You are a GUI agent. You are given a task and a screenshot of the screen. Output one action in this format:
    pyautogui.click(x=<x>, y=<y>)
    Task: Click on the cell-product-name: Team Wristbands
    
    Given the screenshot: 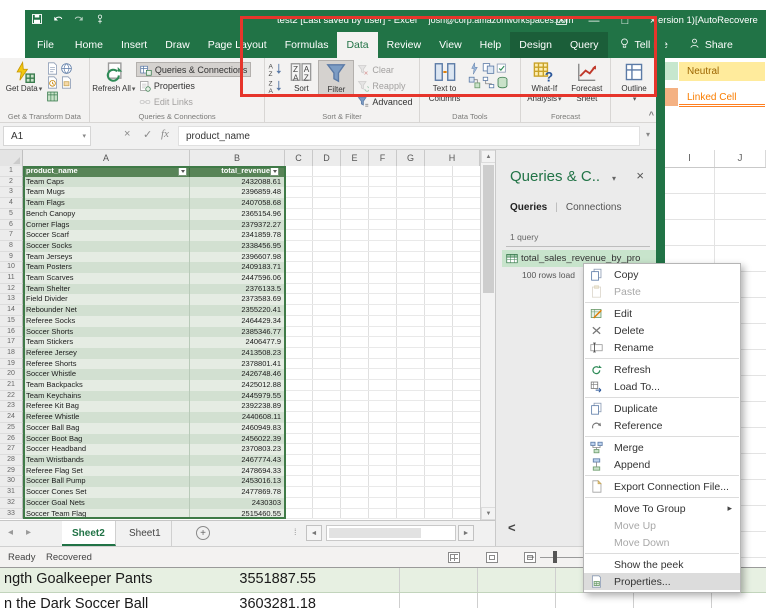 What is the action you would take?
    pyautogui.click(x=106, y=460)
    